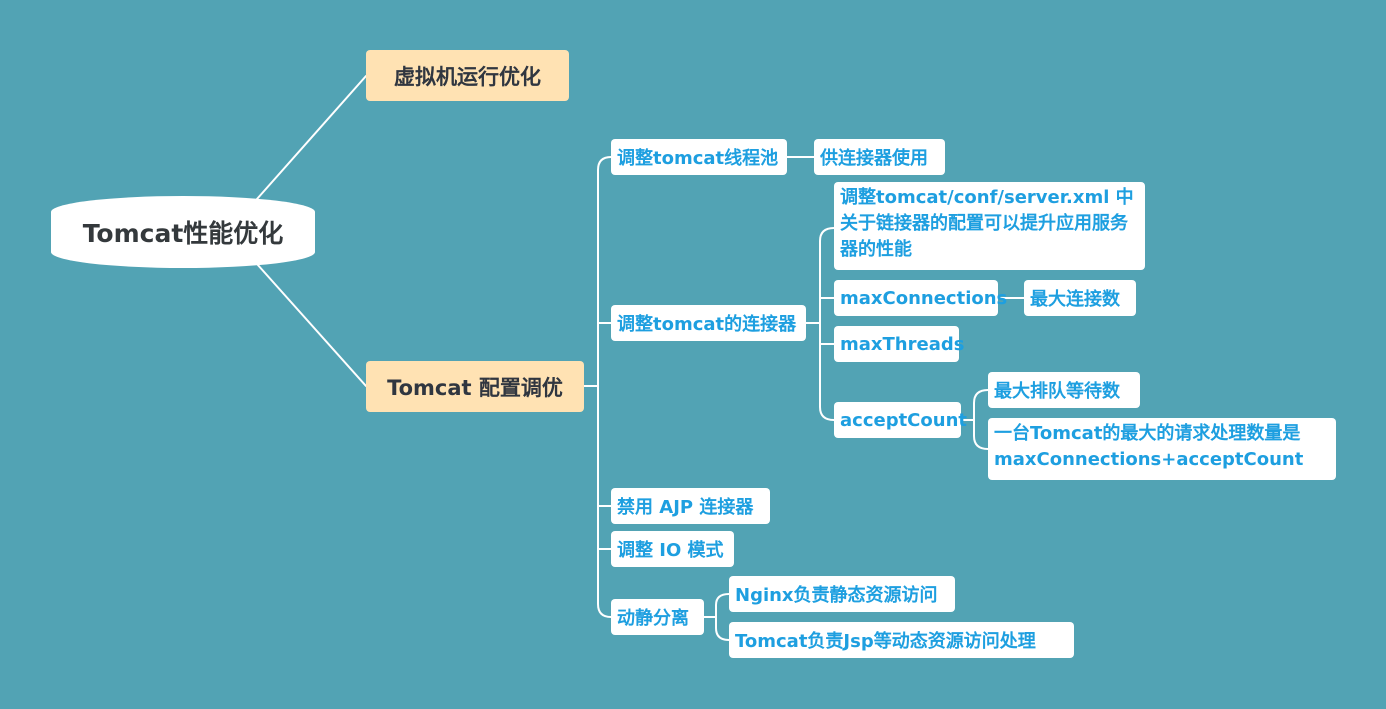 Image resolution: width=1386 pixels, height=709 pixels. I want to click on edge-separation-spine, so click(722, 617).